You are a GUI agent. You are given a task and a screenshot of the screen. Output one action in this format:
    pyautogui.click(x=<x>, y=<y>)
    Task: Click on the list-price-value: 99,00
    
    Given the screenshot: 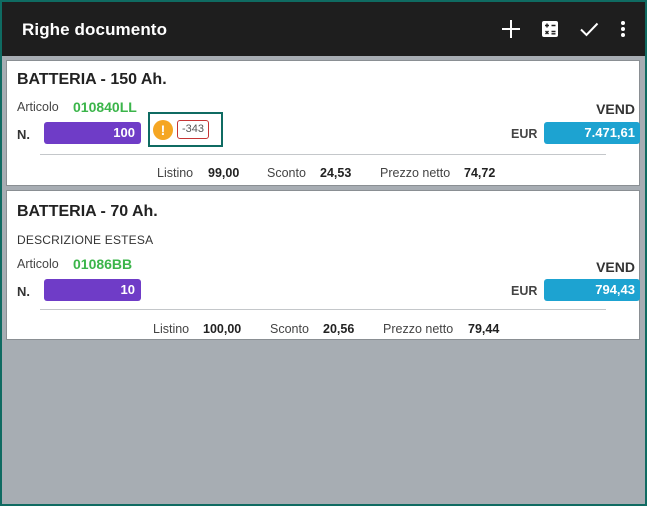 What is the action you would take?
    pyautogui.click(x=224, y=173)
    